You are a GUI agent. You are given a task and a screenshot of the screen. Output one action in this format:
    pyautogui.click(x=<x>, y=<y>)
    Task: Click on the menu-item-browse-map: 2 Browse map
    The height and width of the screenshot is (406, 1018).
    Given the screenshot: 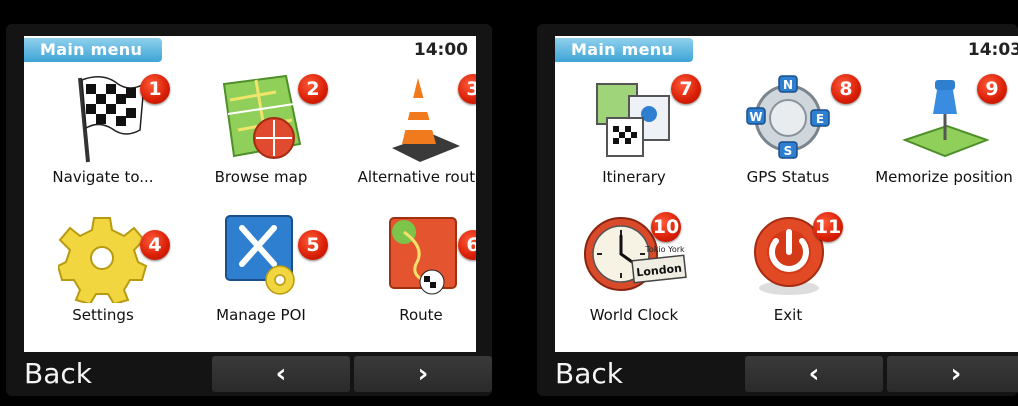 What is the action you would take?
    pyautogui.click(x=261, y=135)
    